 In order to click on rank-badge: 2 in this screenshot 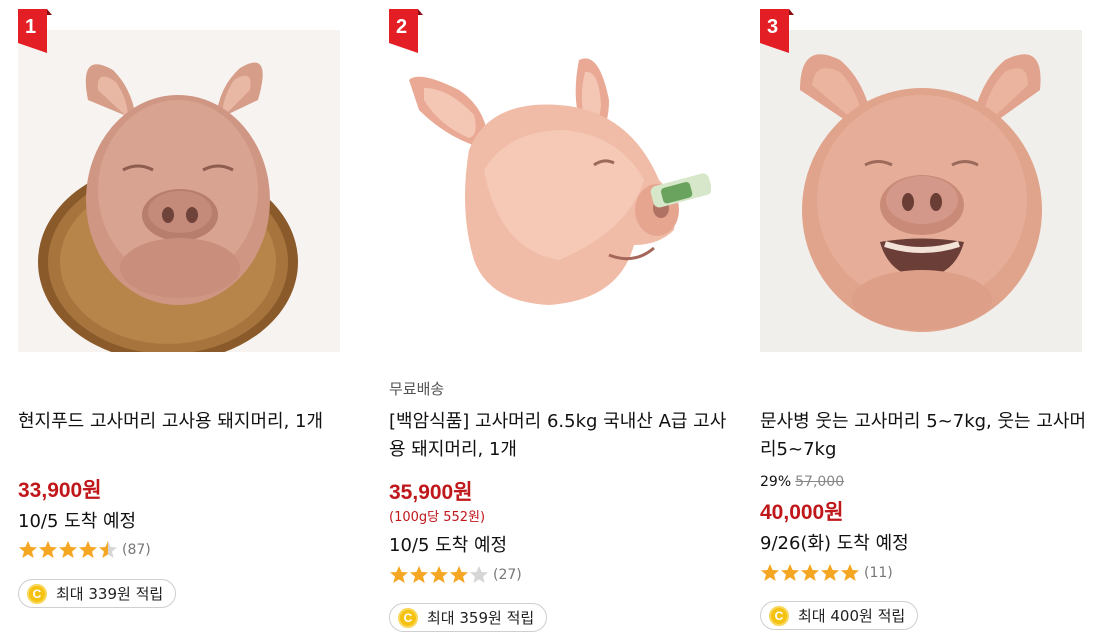, I will do `click(404, 31)`.